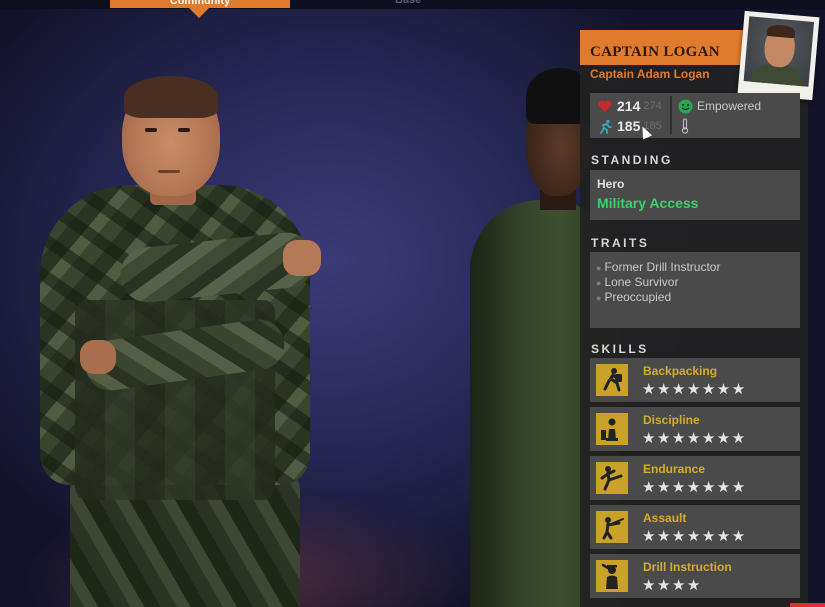 The image size is (825, 607). What do you see at coordinates (632, 160) in the screenshot?
I see `standing-heading: STANDING` at bounding box center [632, 160].